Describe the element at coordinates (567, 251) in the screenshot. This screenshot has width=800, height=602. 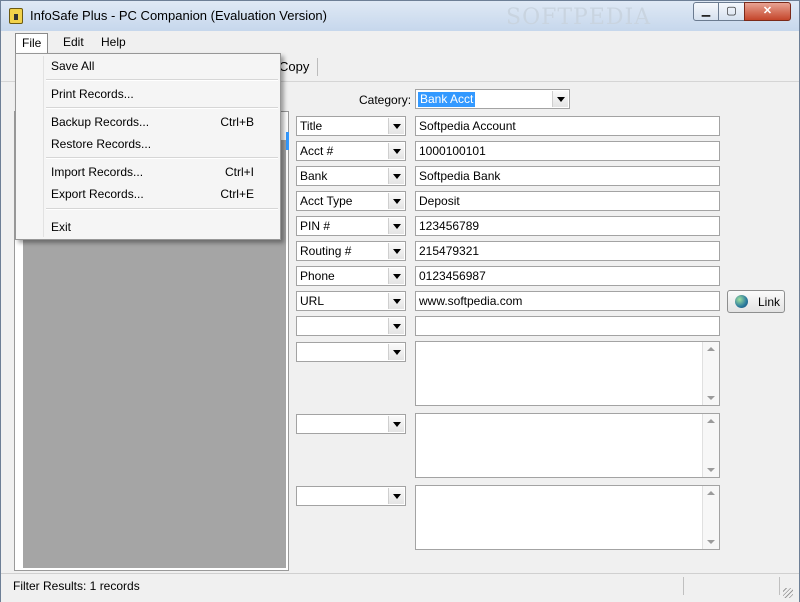
I see `field-value-input: 215479321` at that location.